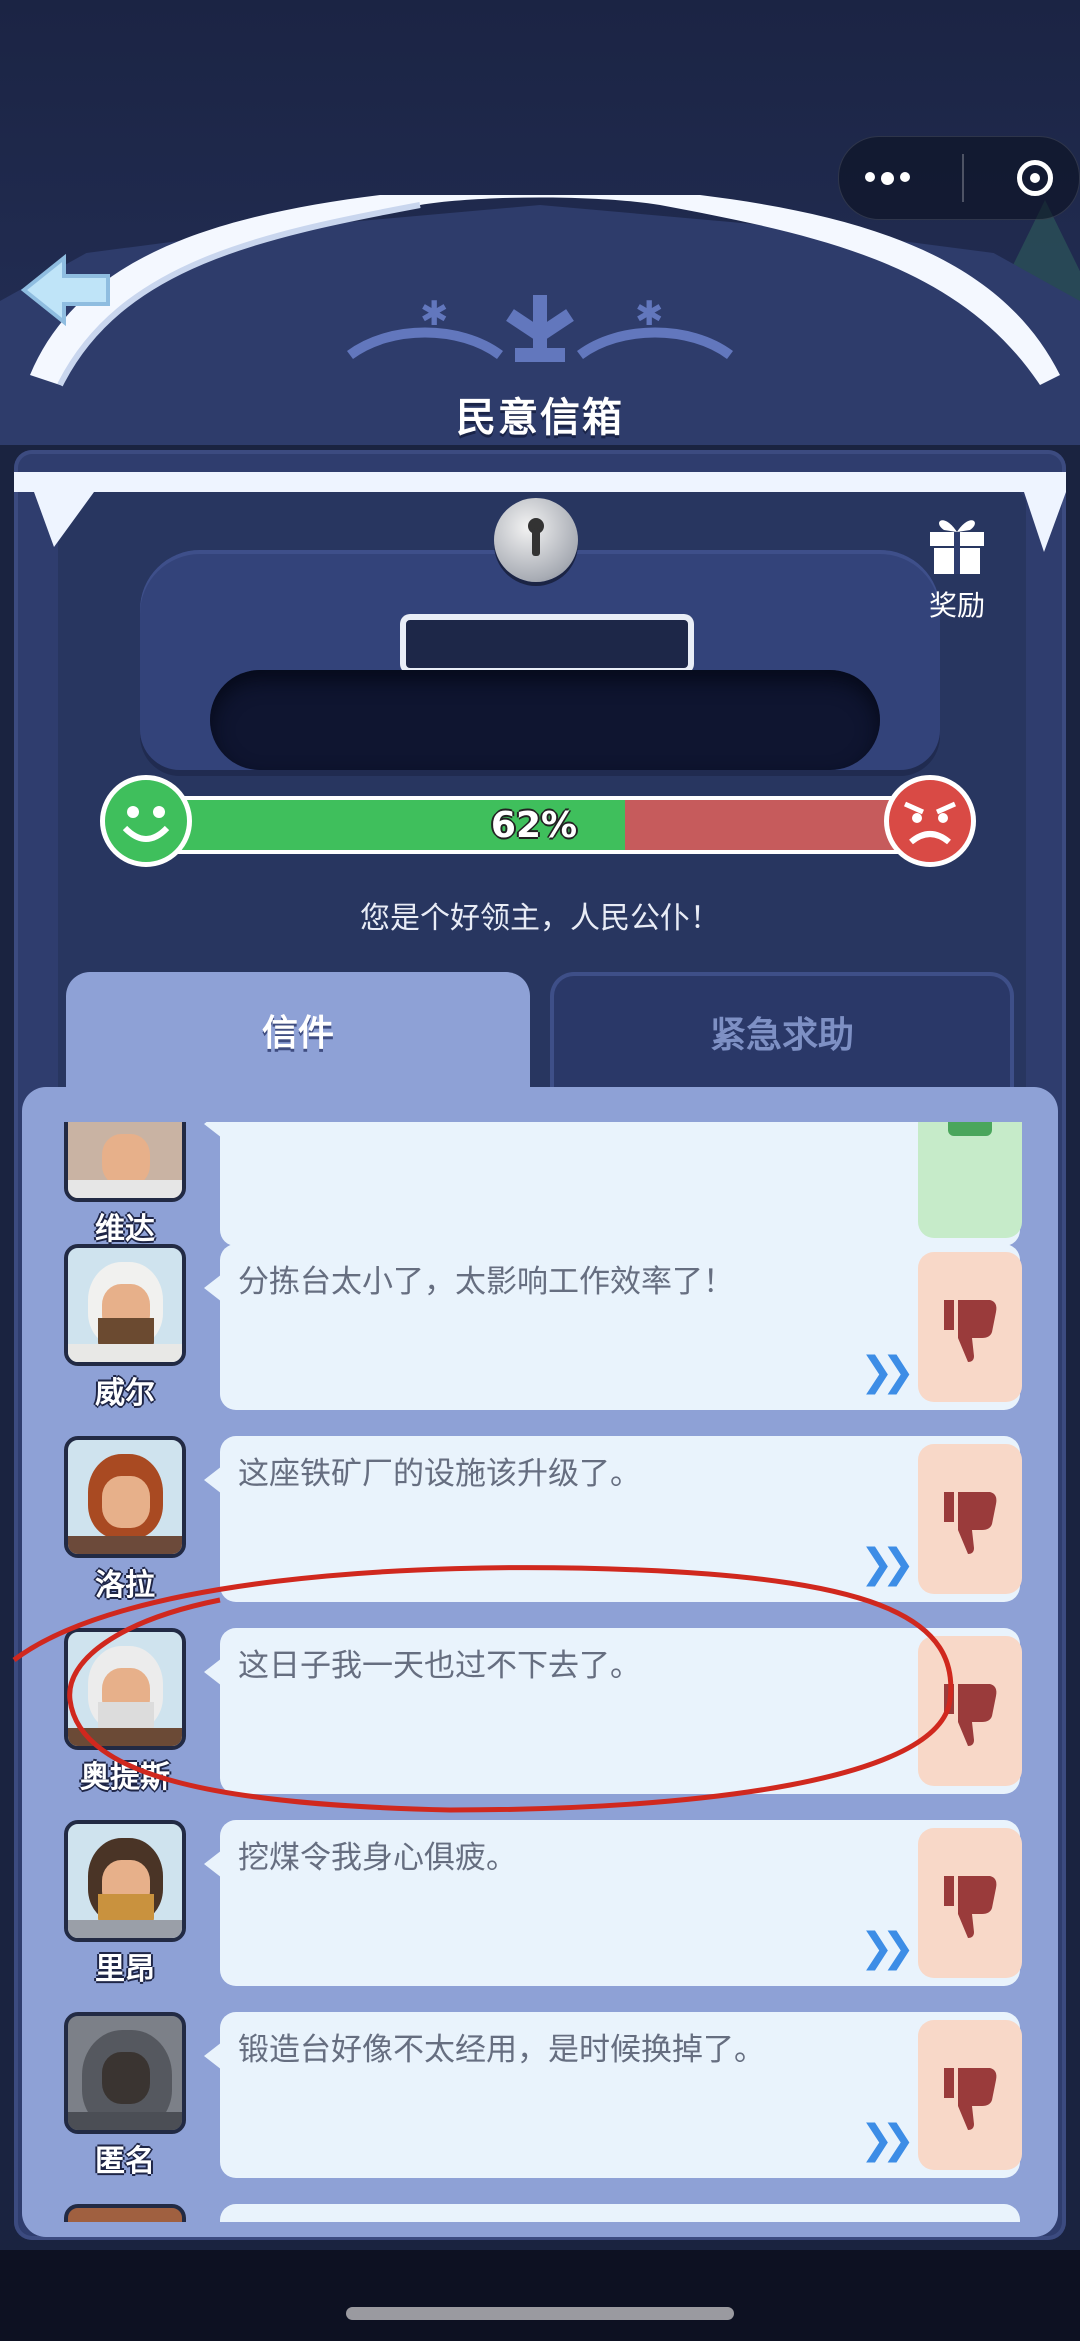 The height and width of the screenshot is (2341, 1080). I want to click on letter-message: 这日子我一天也过不下去了。, so click(439, 1666).